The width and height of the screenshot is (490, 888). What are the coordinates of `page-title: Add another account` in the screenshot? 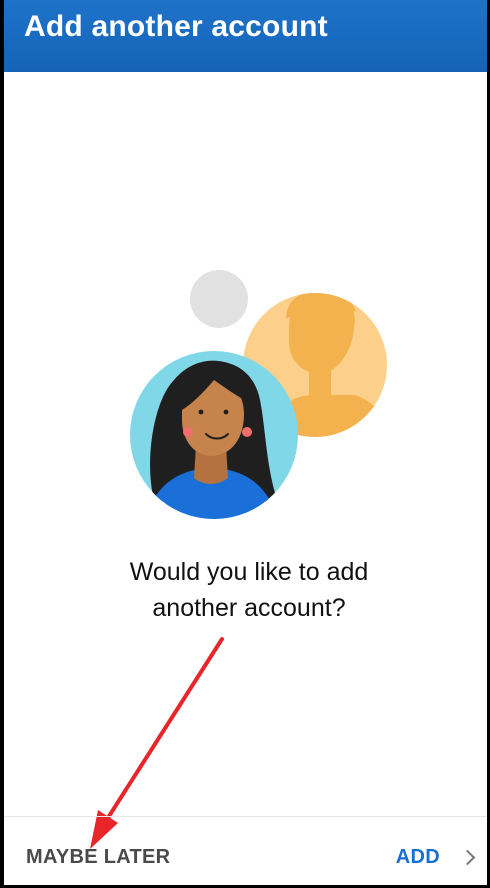 It's located at (176, 26).